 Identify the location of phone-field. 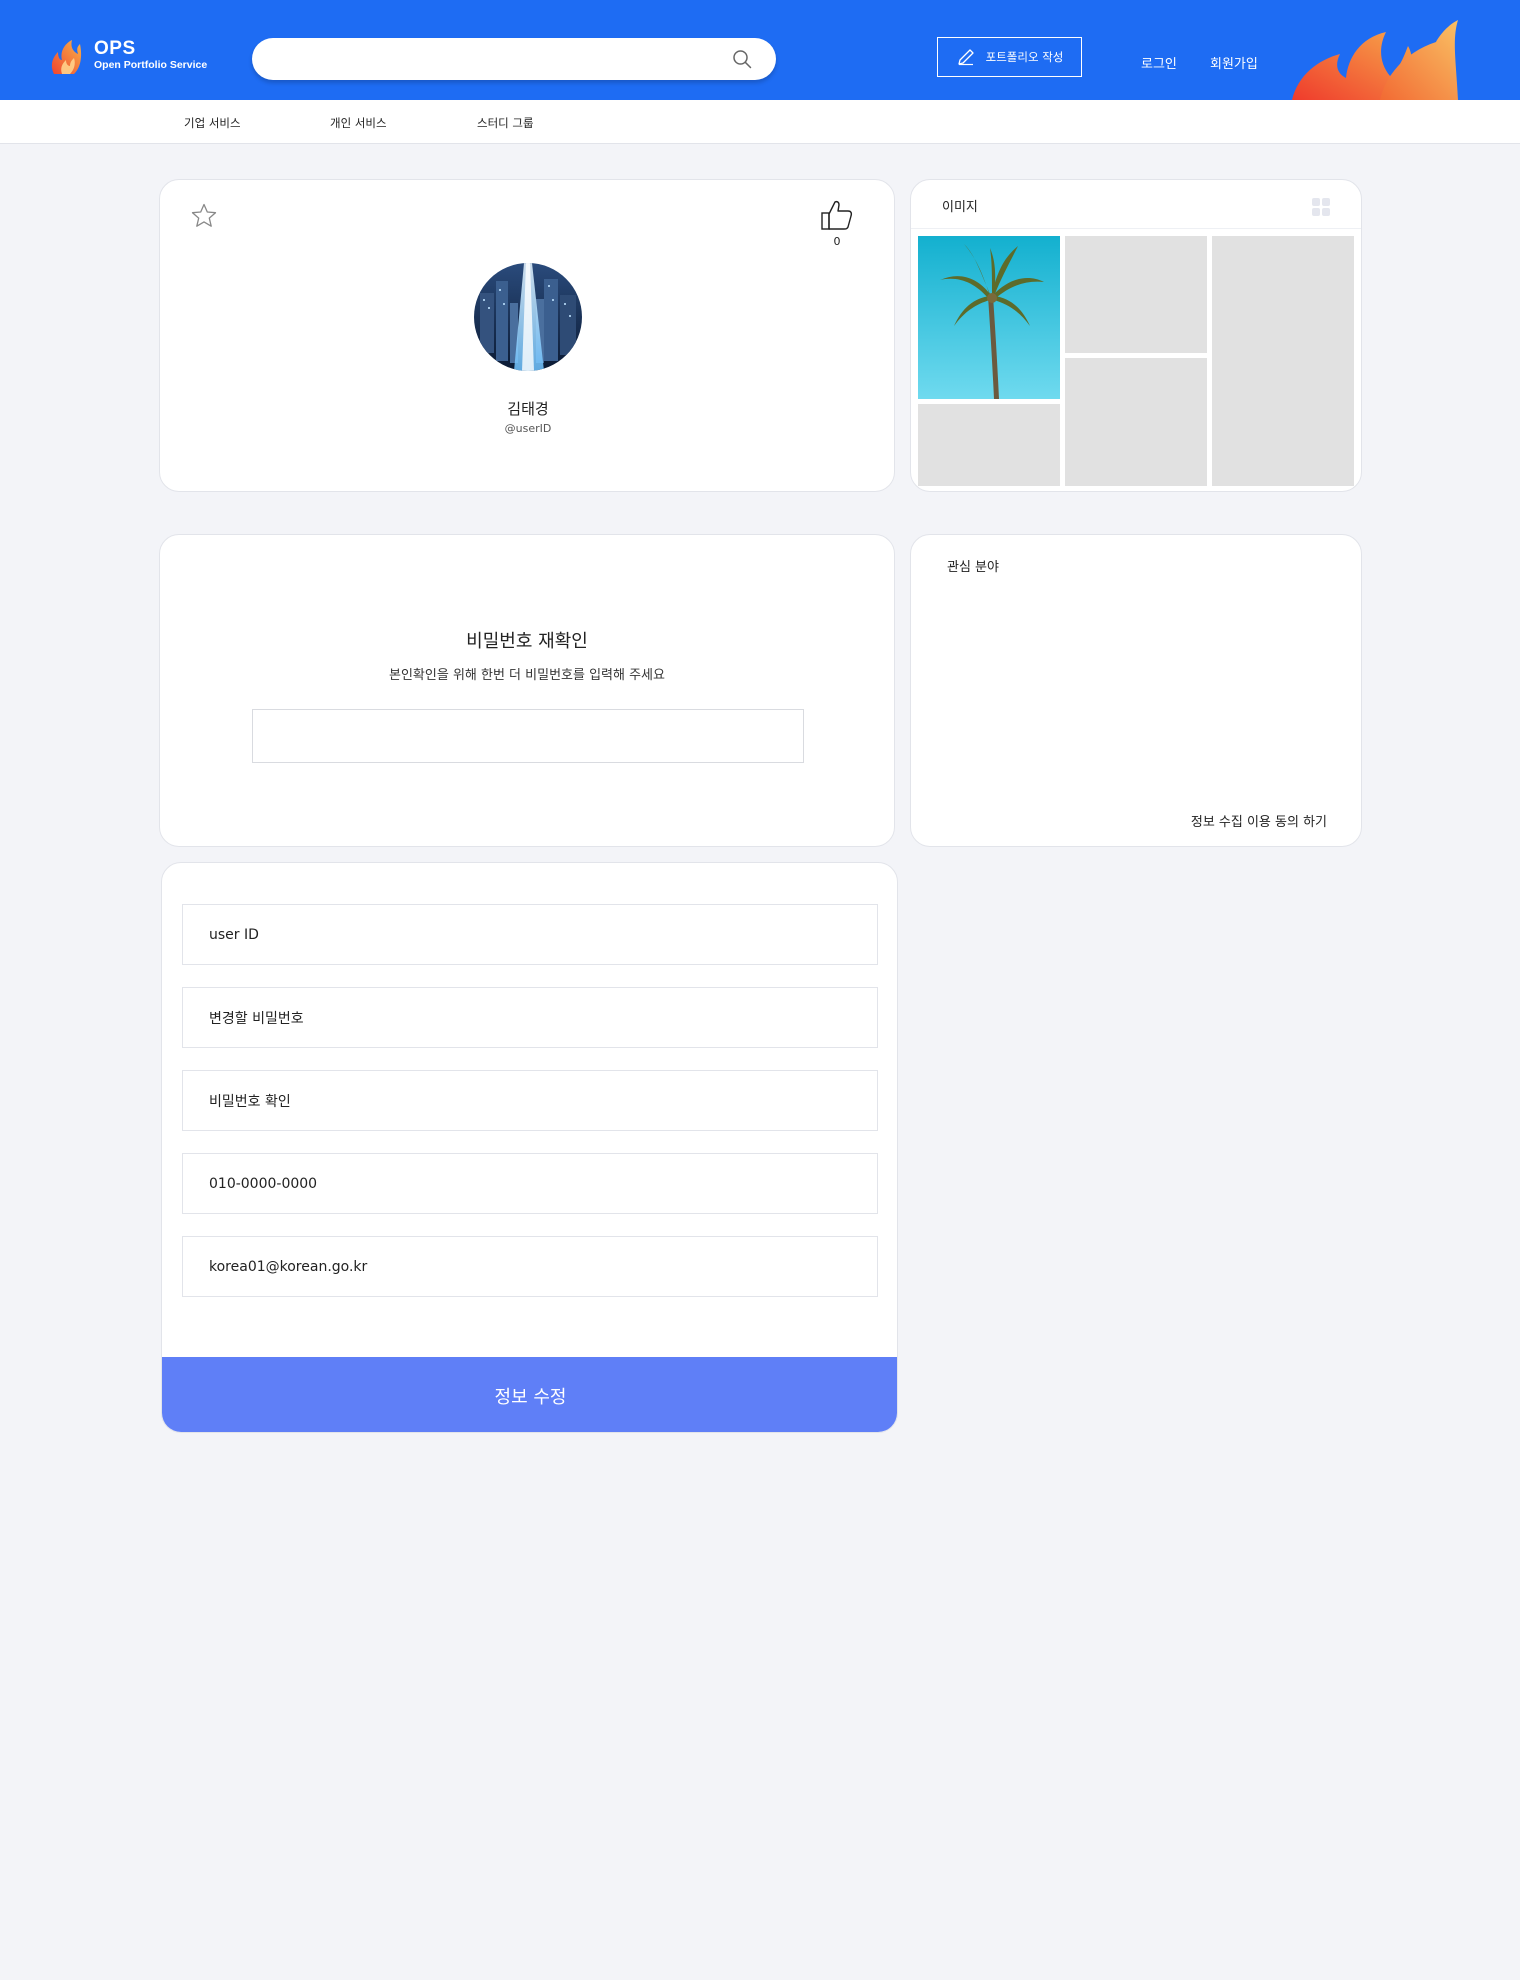
(530, 1183).